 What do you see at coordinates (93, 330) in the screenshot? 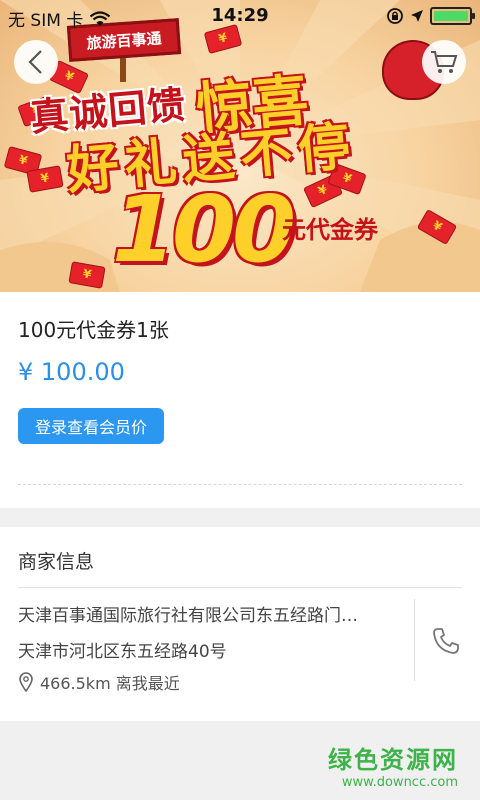
I see `product-title: 100元代金券1张` at bounding box center [93, 330].